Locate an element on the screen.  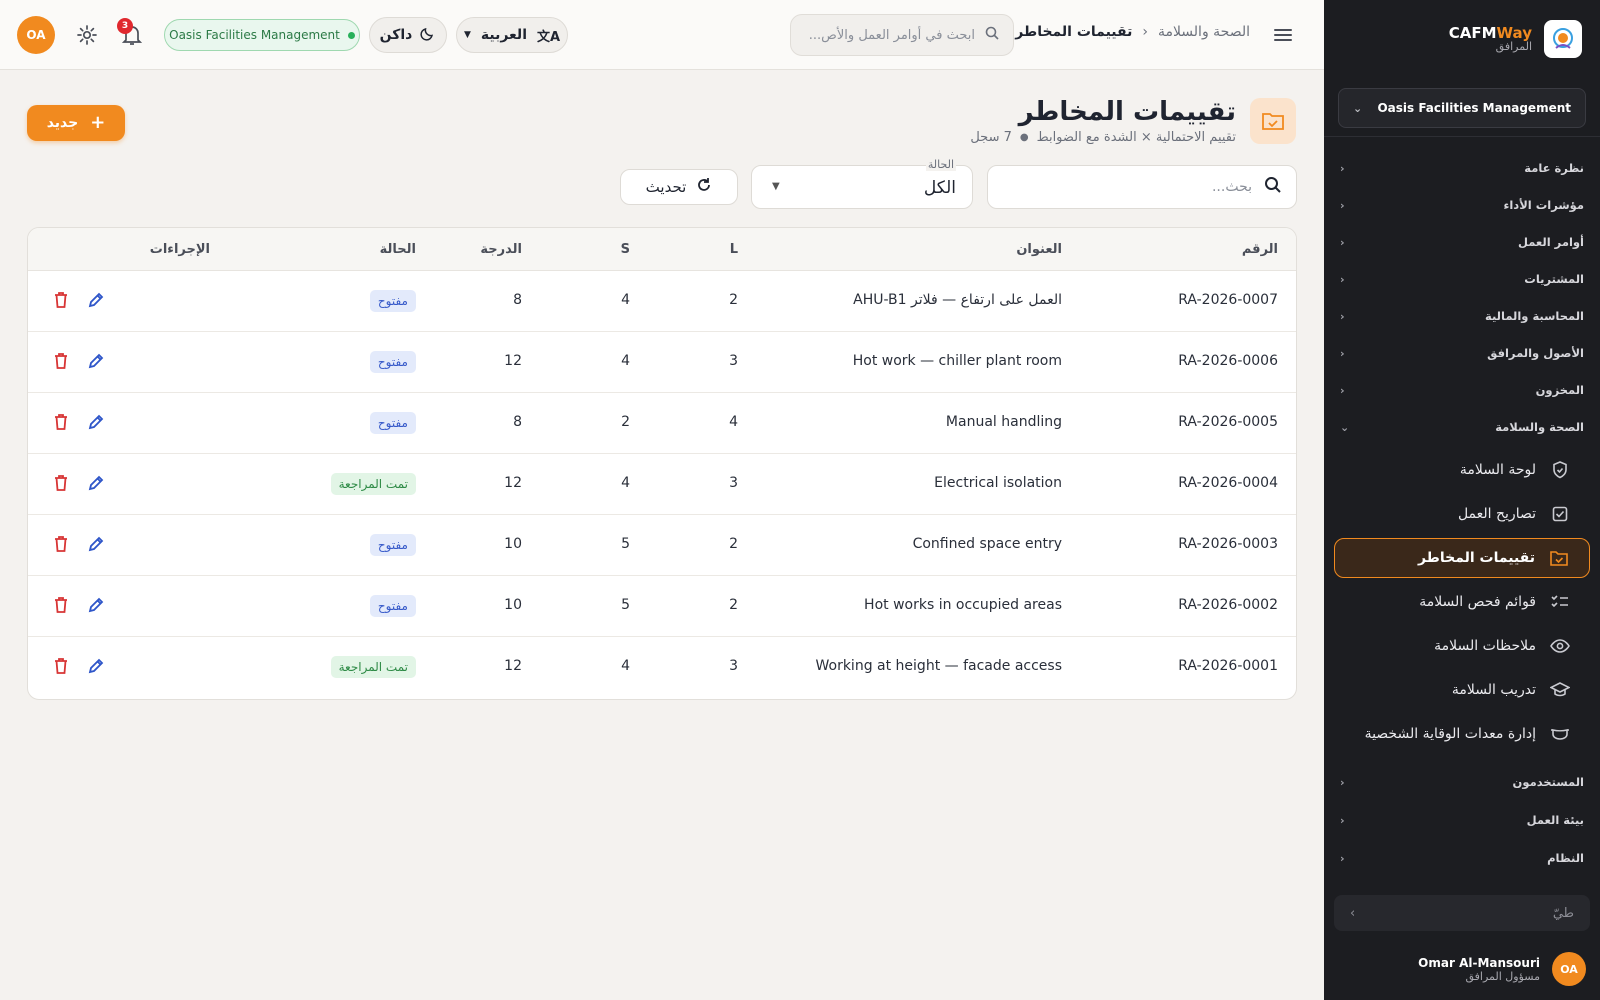
brand-logo-icon is located at coordinates (1563, 39).